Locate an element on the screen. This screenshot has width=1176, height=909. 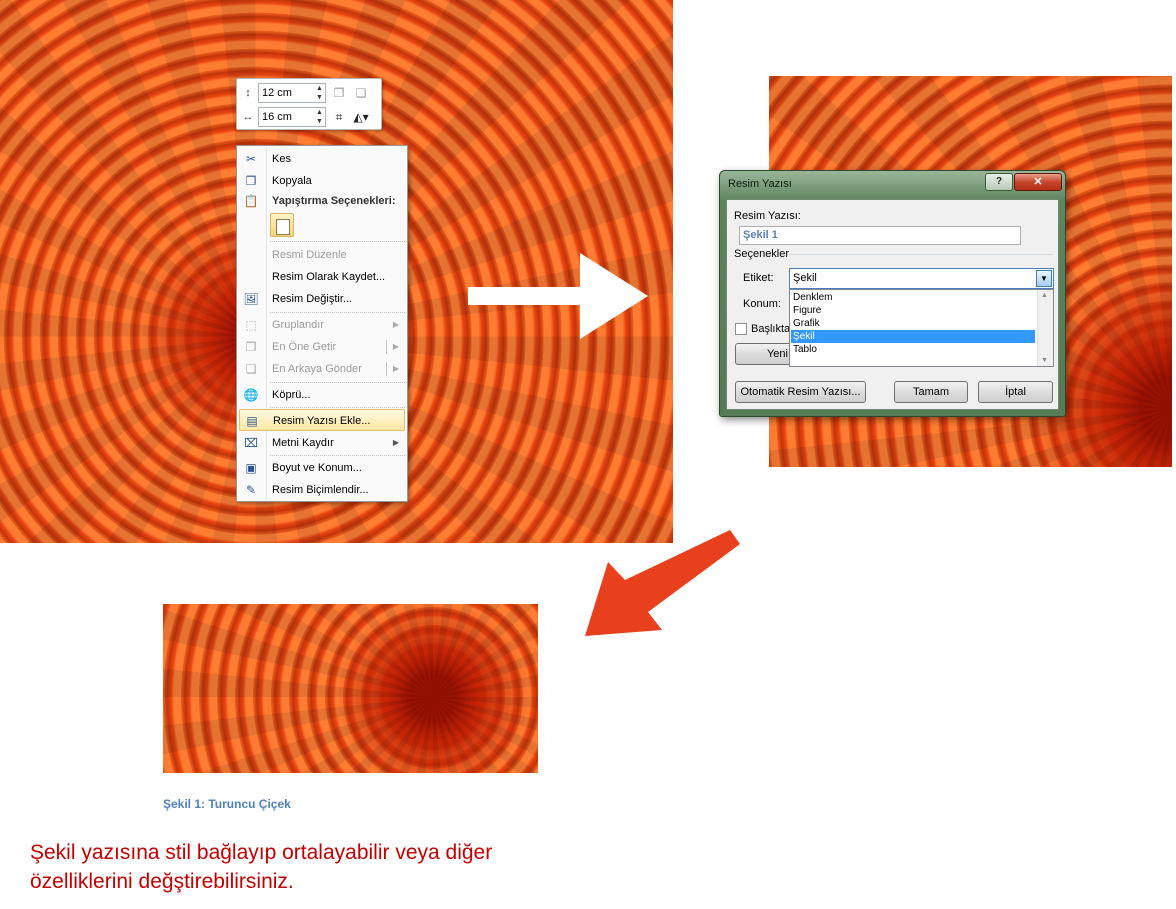
menu-item-bring-to-front: ❐ En Öne Getir ▶ is located at coordinates (322, 347).